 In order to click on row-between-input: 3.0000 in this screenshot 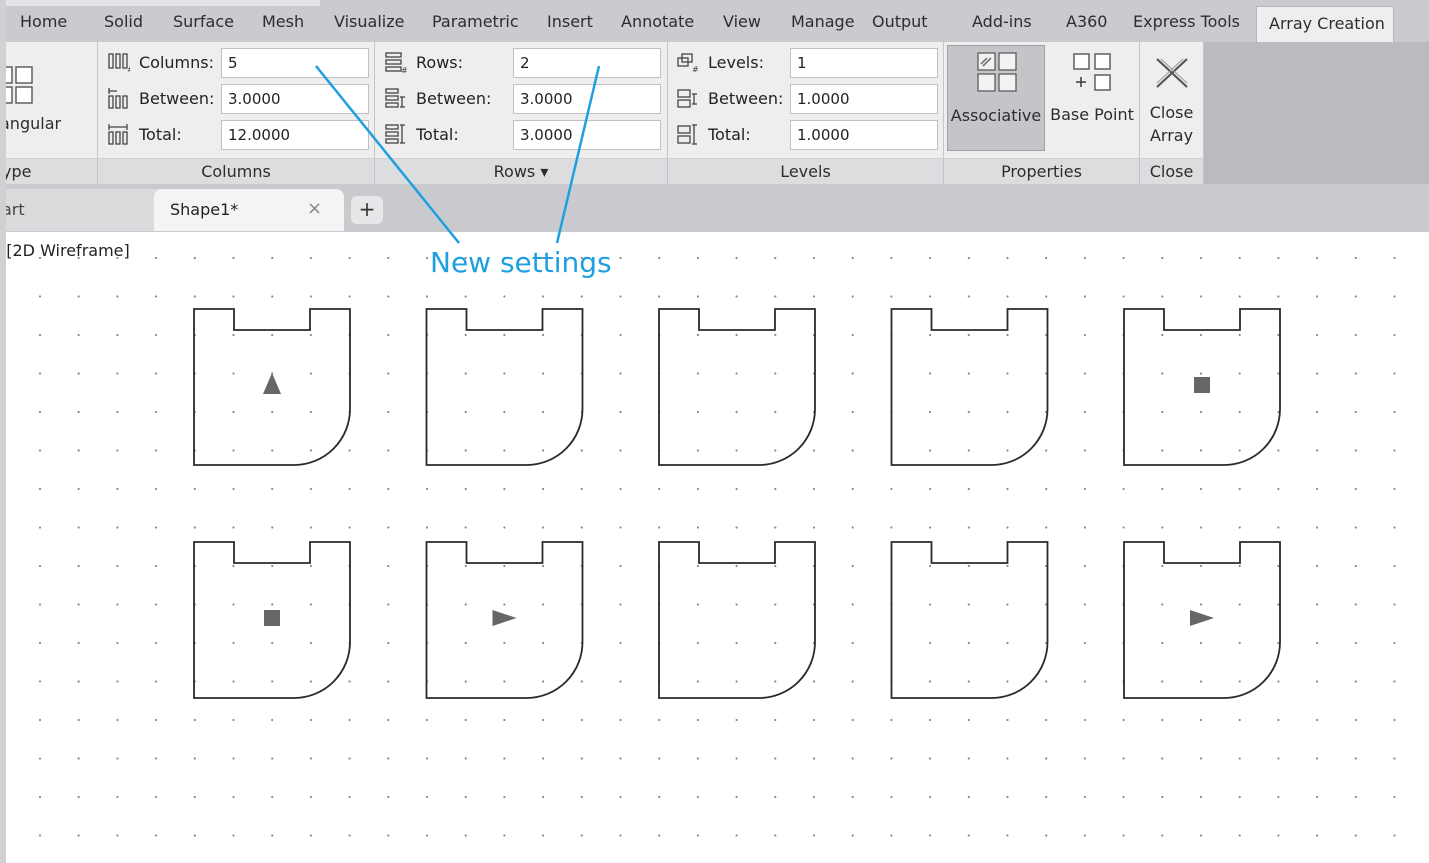, I will do `click(587, 99)`.